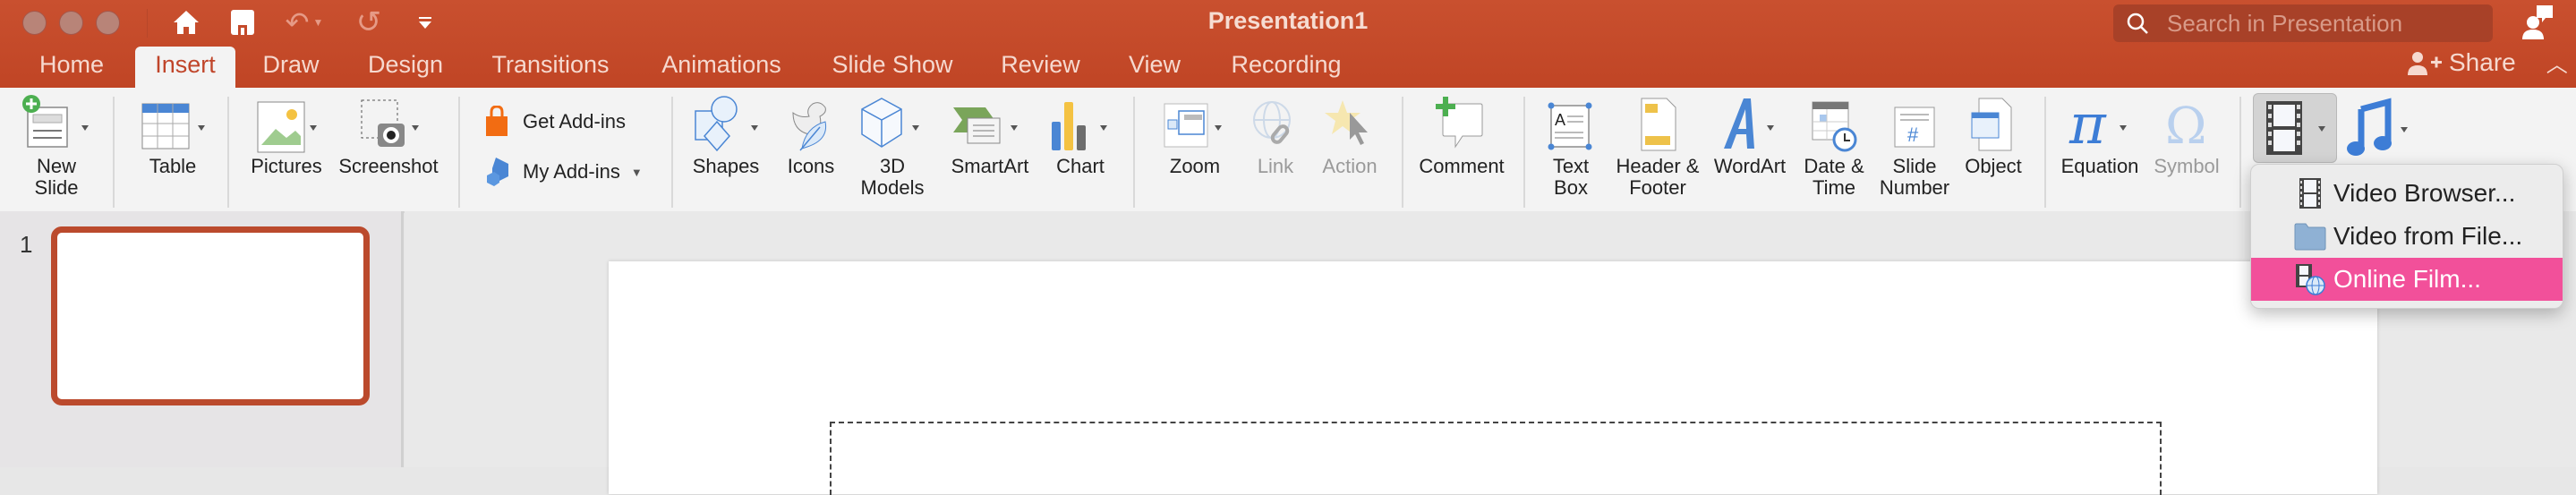 The height and width of the screenshot is (495, 2576). I want to click on tab-home: Home, so click(71, 66).